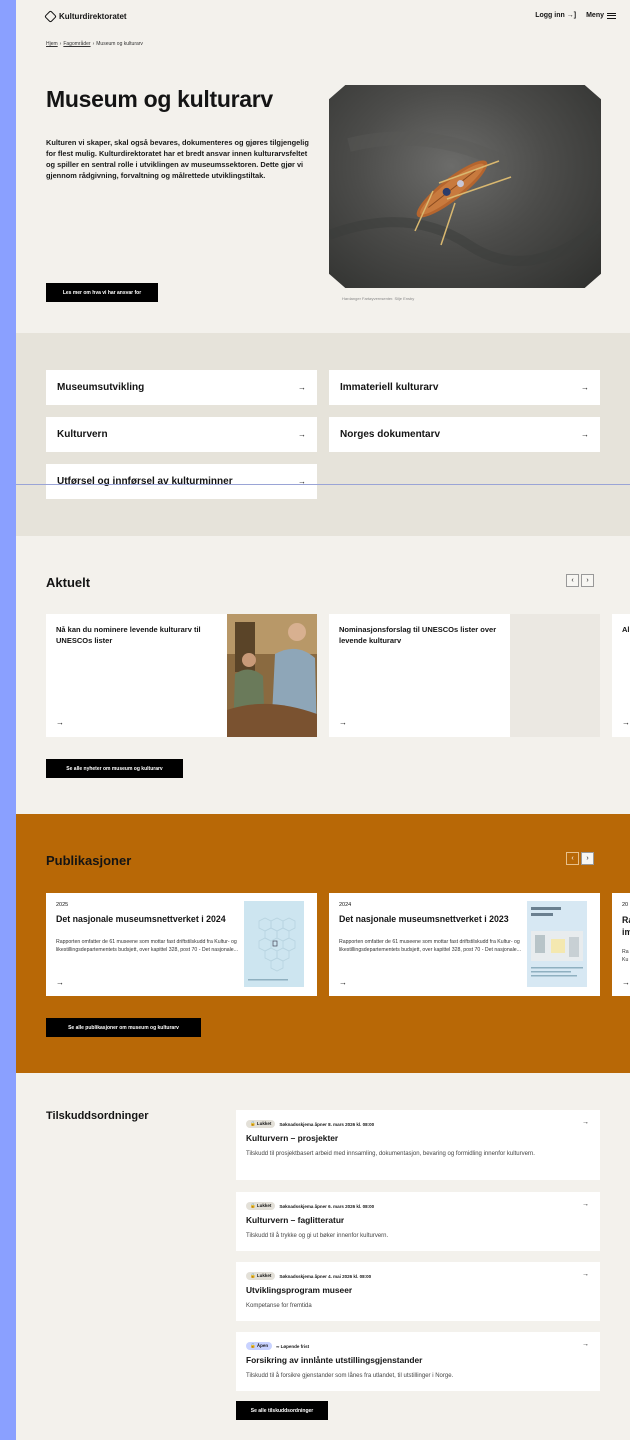  I want to click on menu-label: Meny, so click(595, 15).